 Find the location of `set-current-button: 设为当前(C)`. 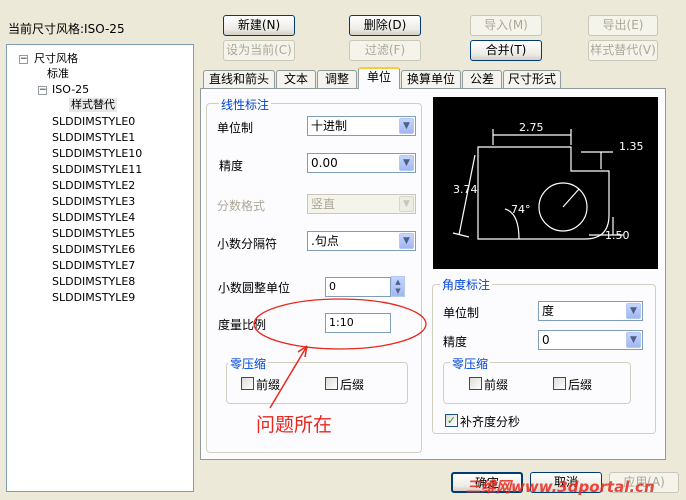

set-current-button: 设为当前(C) is located at coordinates (259, 50).